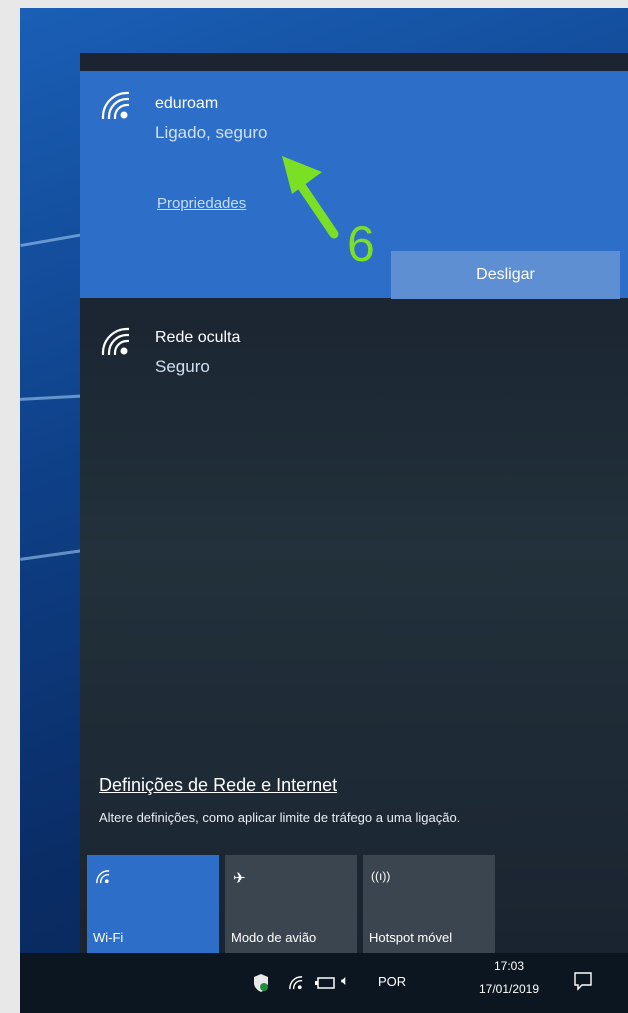 Image resolution: width=628 pixels, height=1013 pixels. I want to click on action-center-icon, so click(583, 981).